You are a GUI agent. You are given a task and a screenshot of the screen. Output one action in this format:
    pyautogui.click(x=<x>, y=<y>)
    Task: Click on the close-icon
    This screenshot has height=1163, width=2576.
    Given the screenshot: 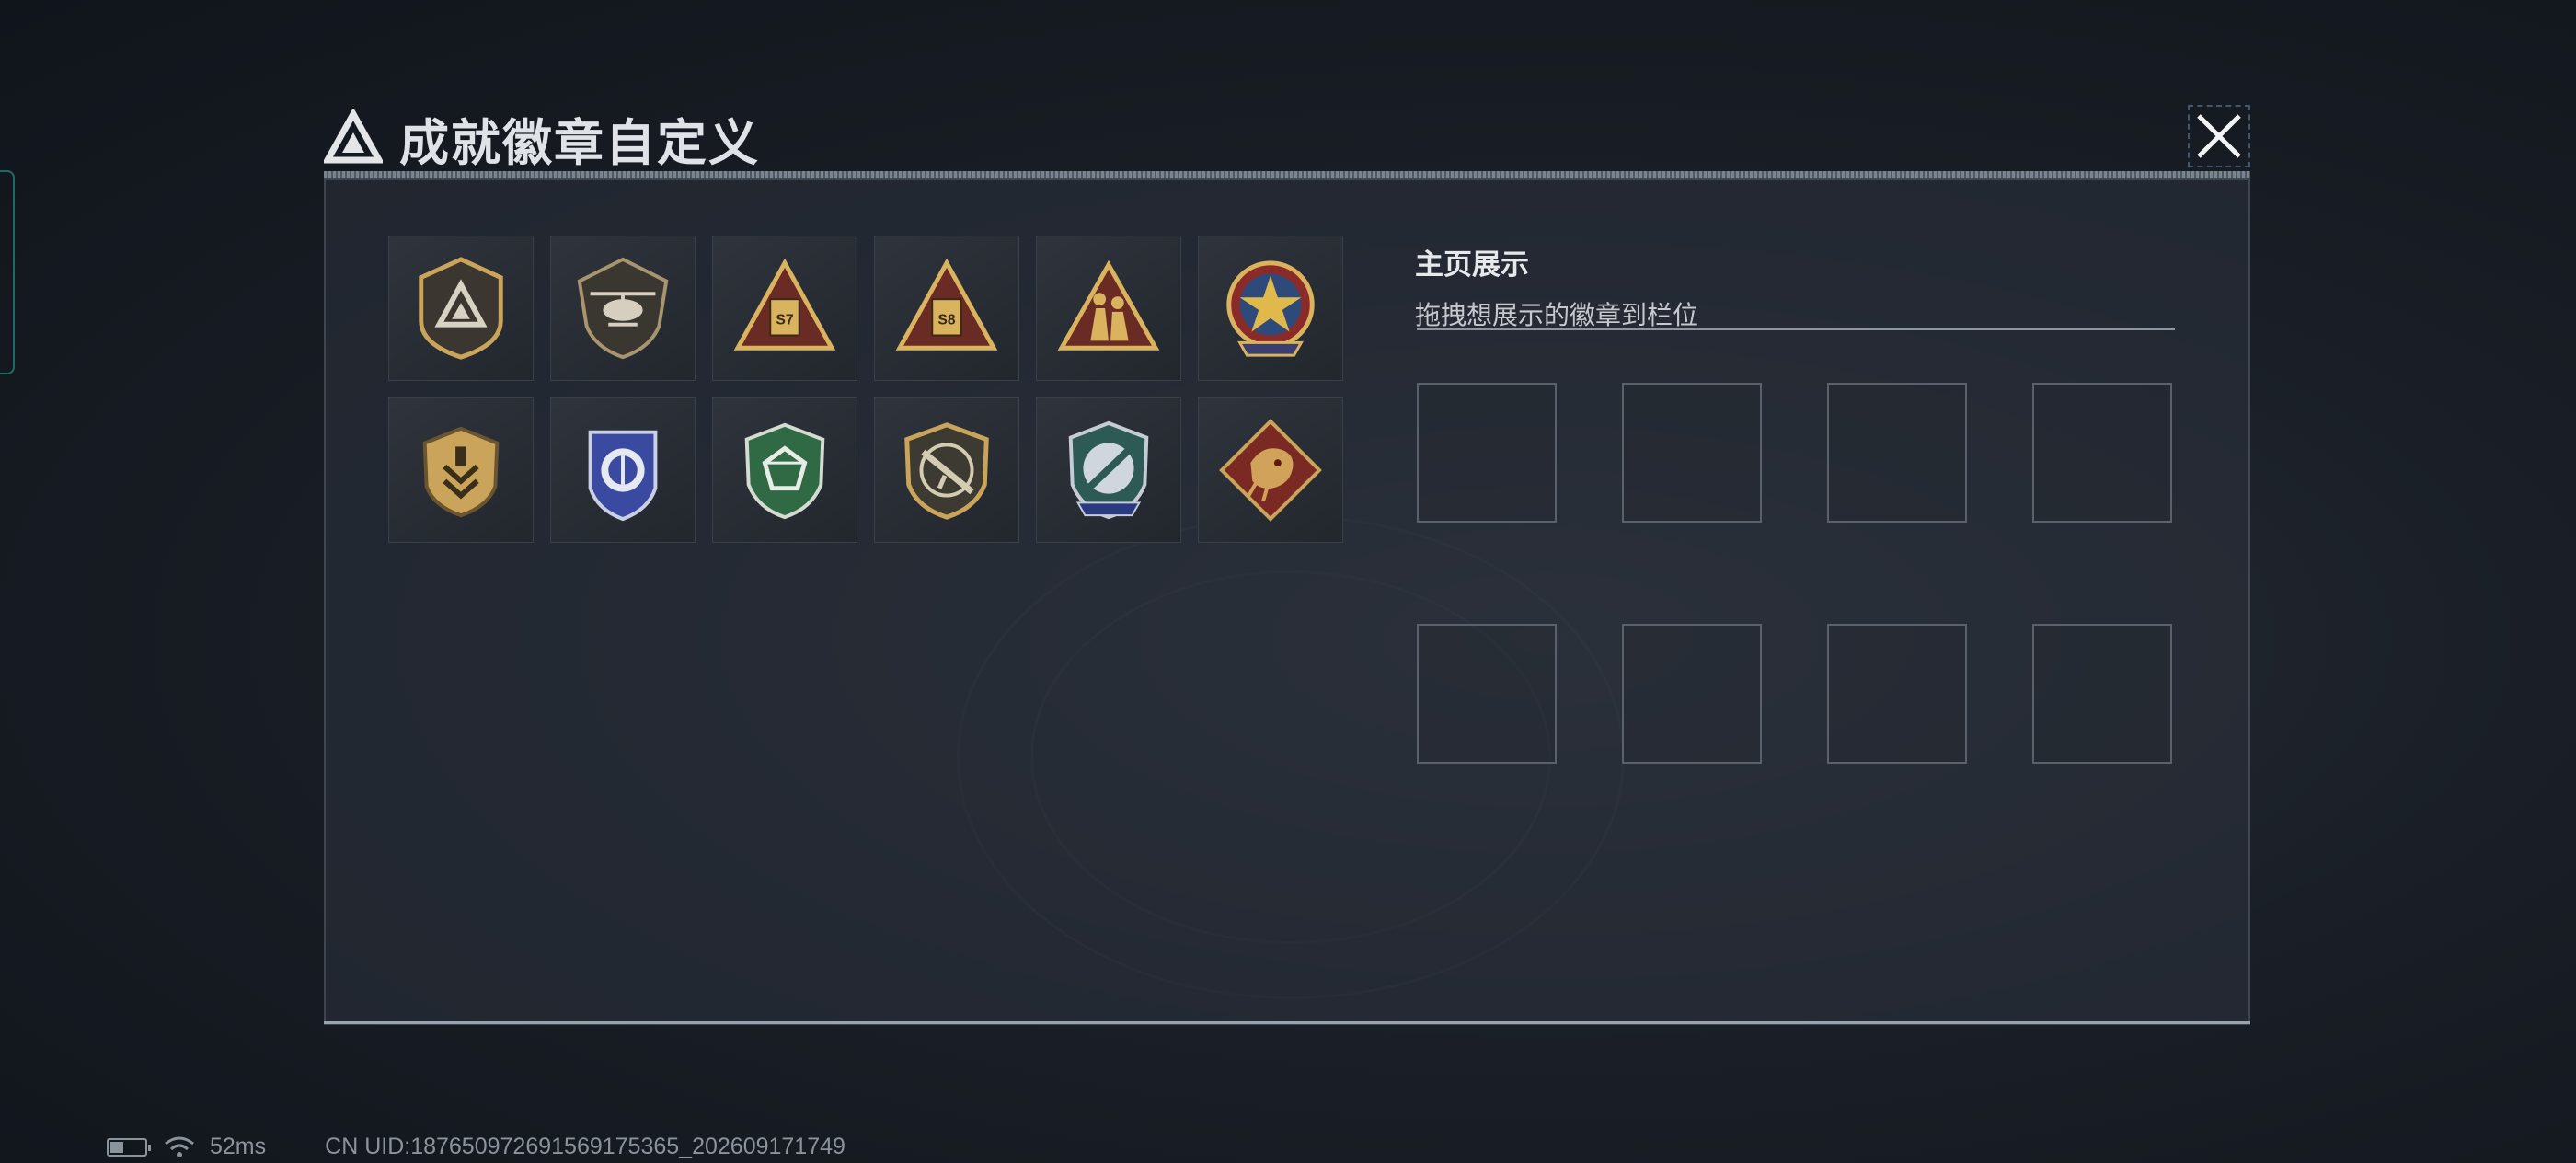 What is the action you would take?
    pyautogui.click(x=2219, y=136)
    